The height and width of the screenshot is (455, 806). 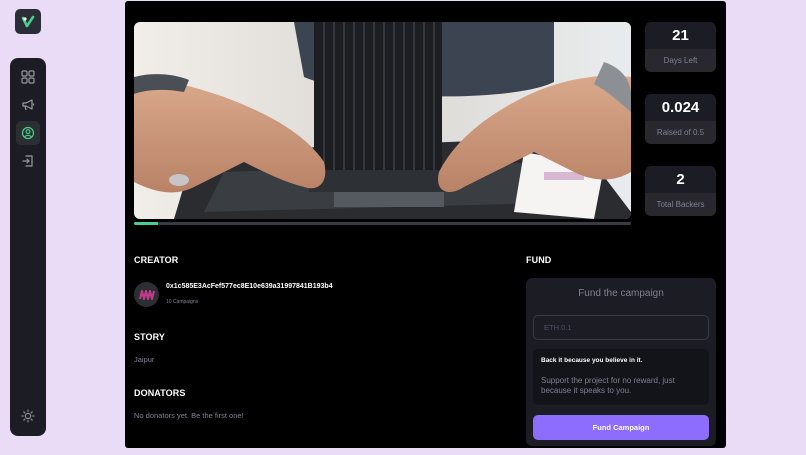 I want to click on stat-label: Raised of 0.5, so click(x=680, y=132).